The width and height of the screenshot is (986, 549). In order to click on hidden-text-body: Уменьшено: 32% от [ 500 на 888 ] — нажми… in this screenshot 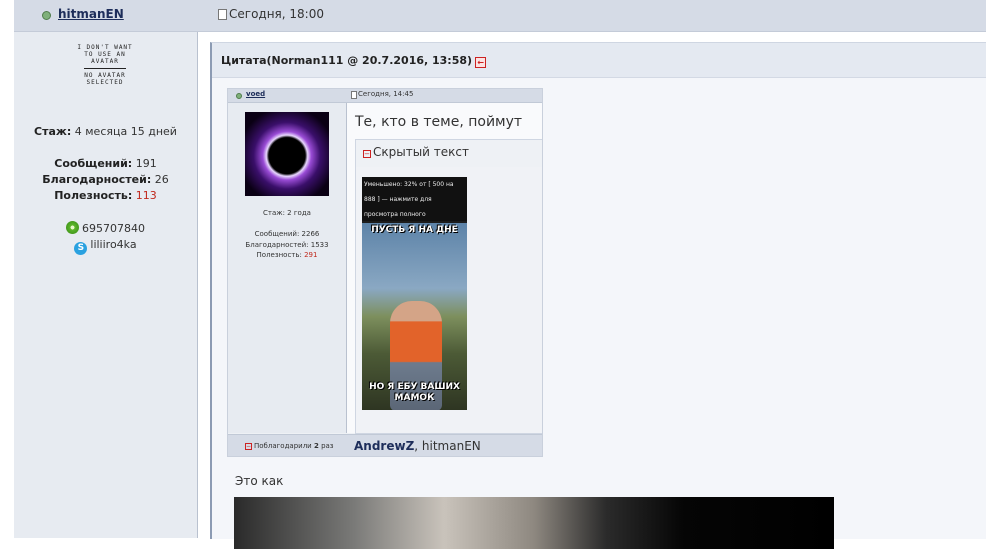, I will do `click(448, 300)`.